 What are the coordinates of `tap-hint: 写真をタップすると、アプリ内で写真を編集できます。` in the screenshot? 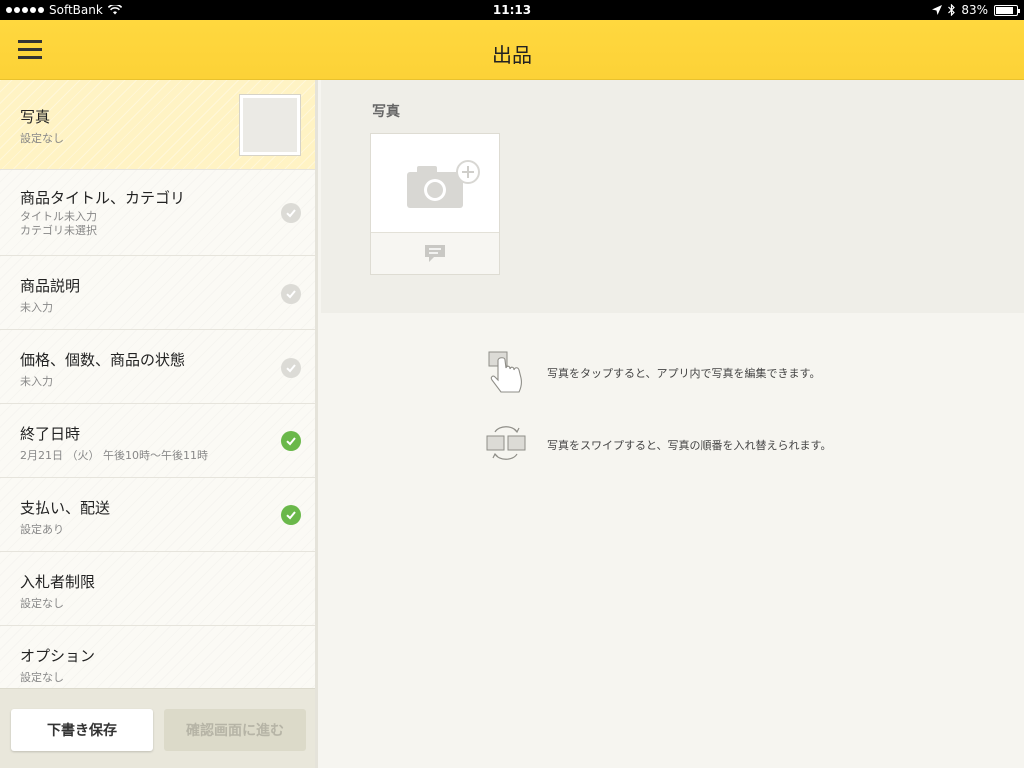 It's located at (650, 373).